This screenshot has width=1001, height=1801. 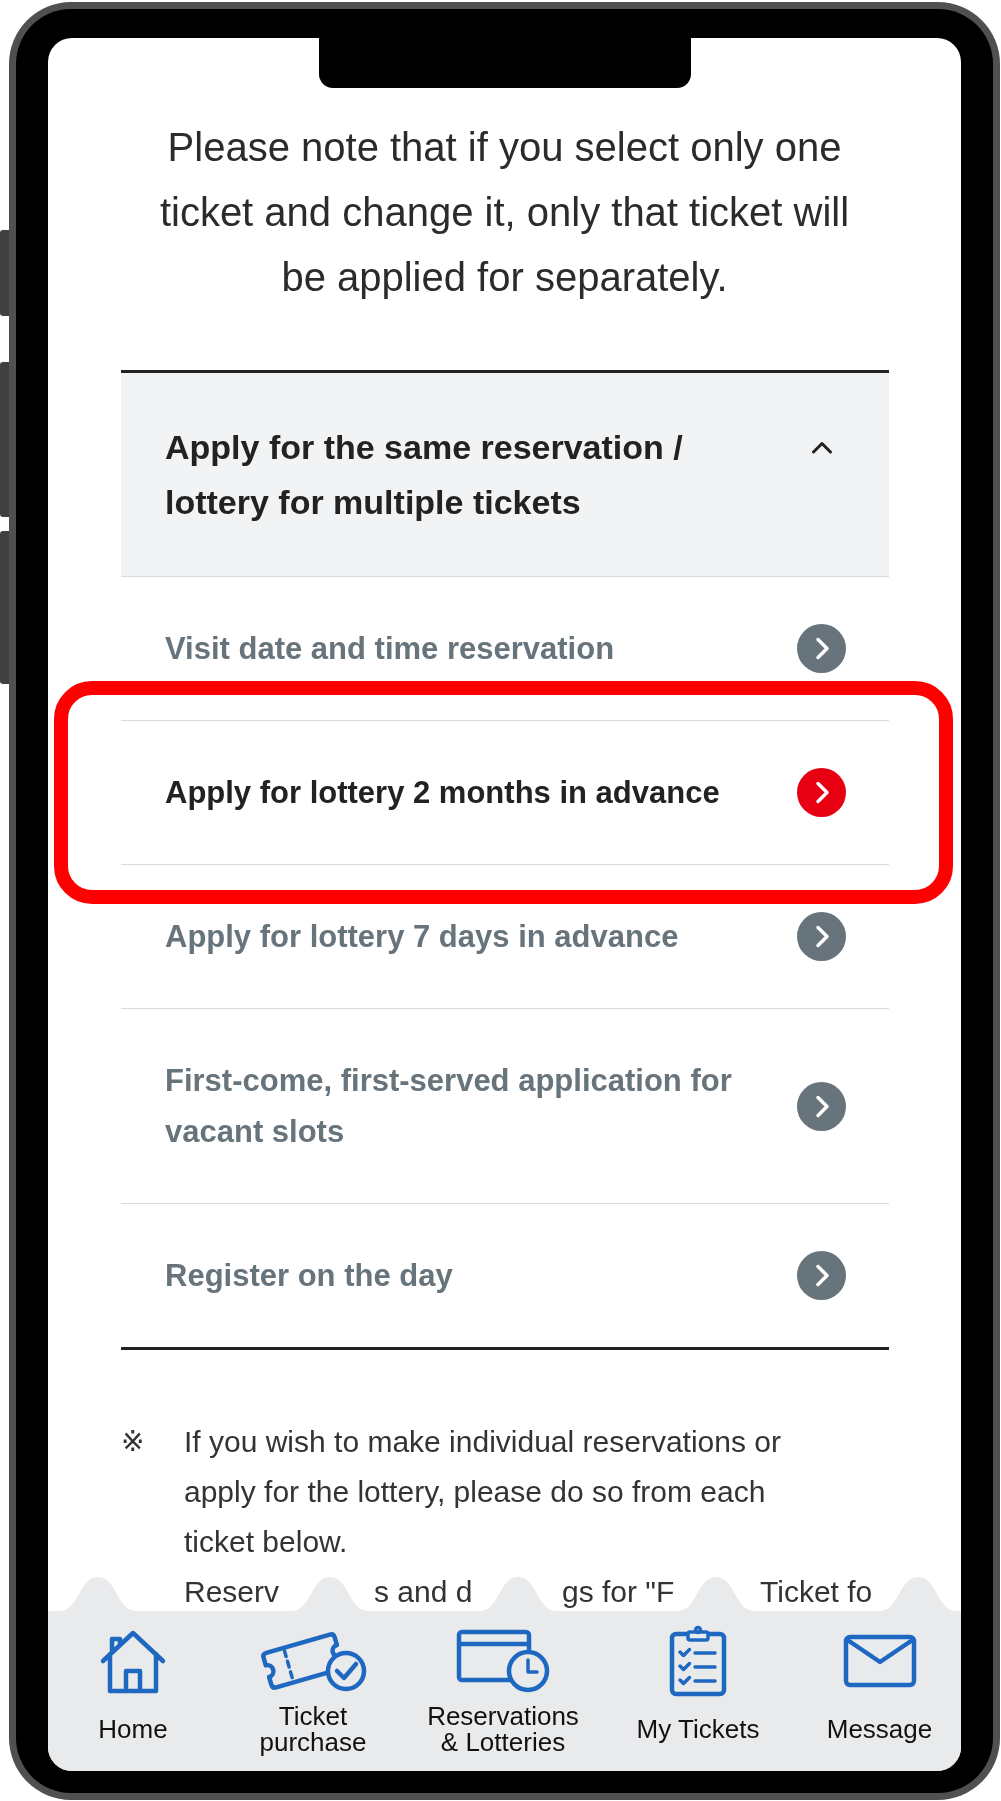 What do you see at coordinates (505, 1105) in the screenshot?
I see `menu-item: First-come, first-served application for vacant slots` at bounding box center [505, 1105].